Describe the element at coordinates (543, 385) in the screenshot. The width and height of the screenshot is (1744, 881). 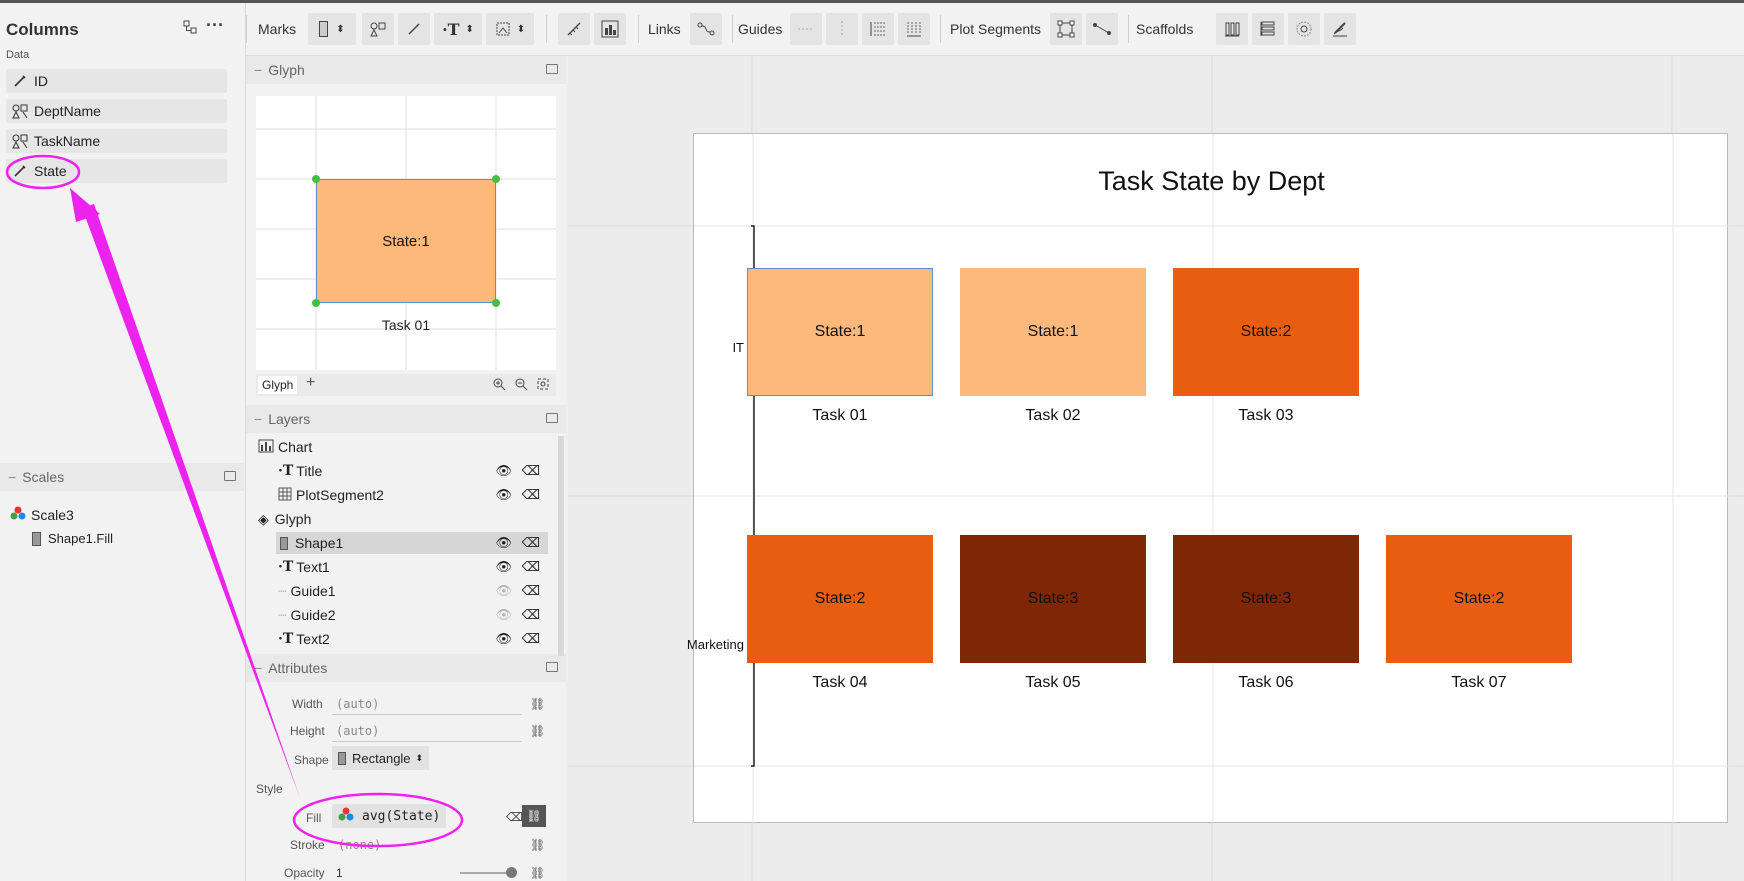
I see `zoom-fit-icon` at that location.